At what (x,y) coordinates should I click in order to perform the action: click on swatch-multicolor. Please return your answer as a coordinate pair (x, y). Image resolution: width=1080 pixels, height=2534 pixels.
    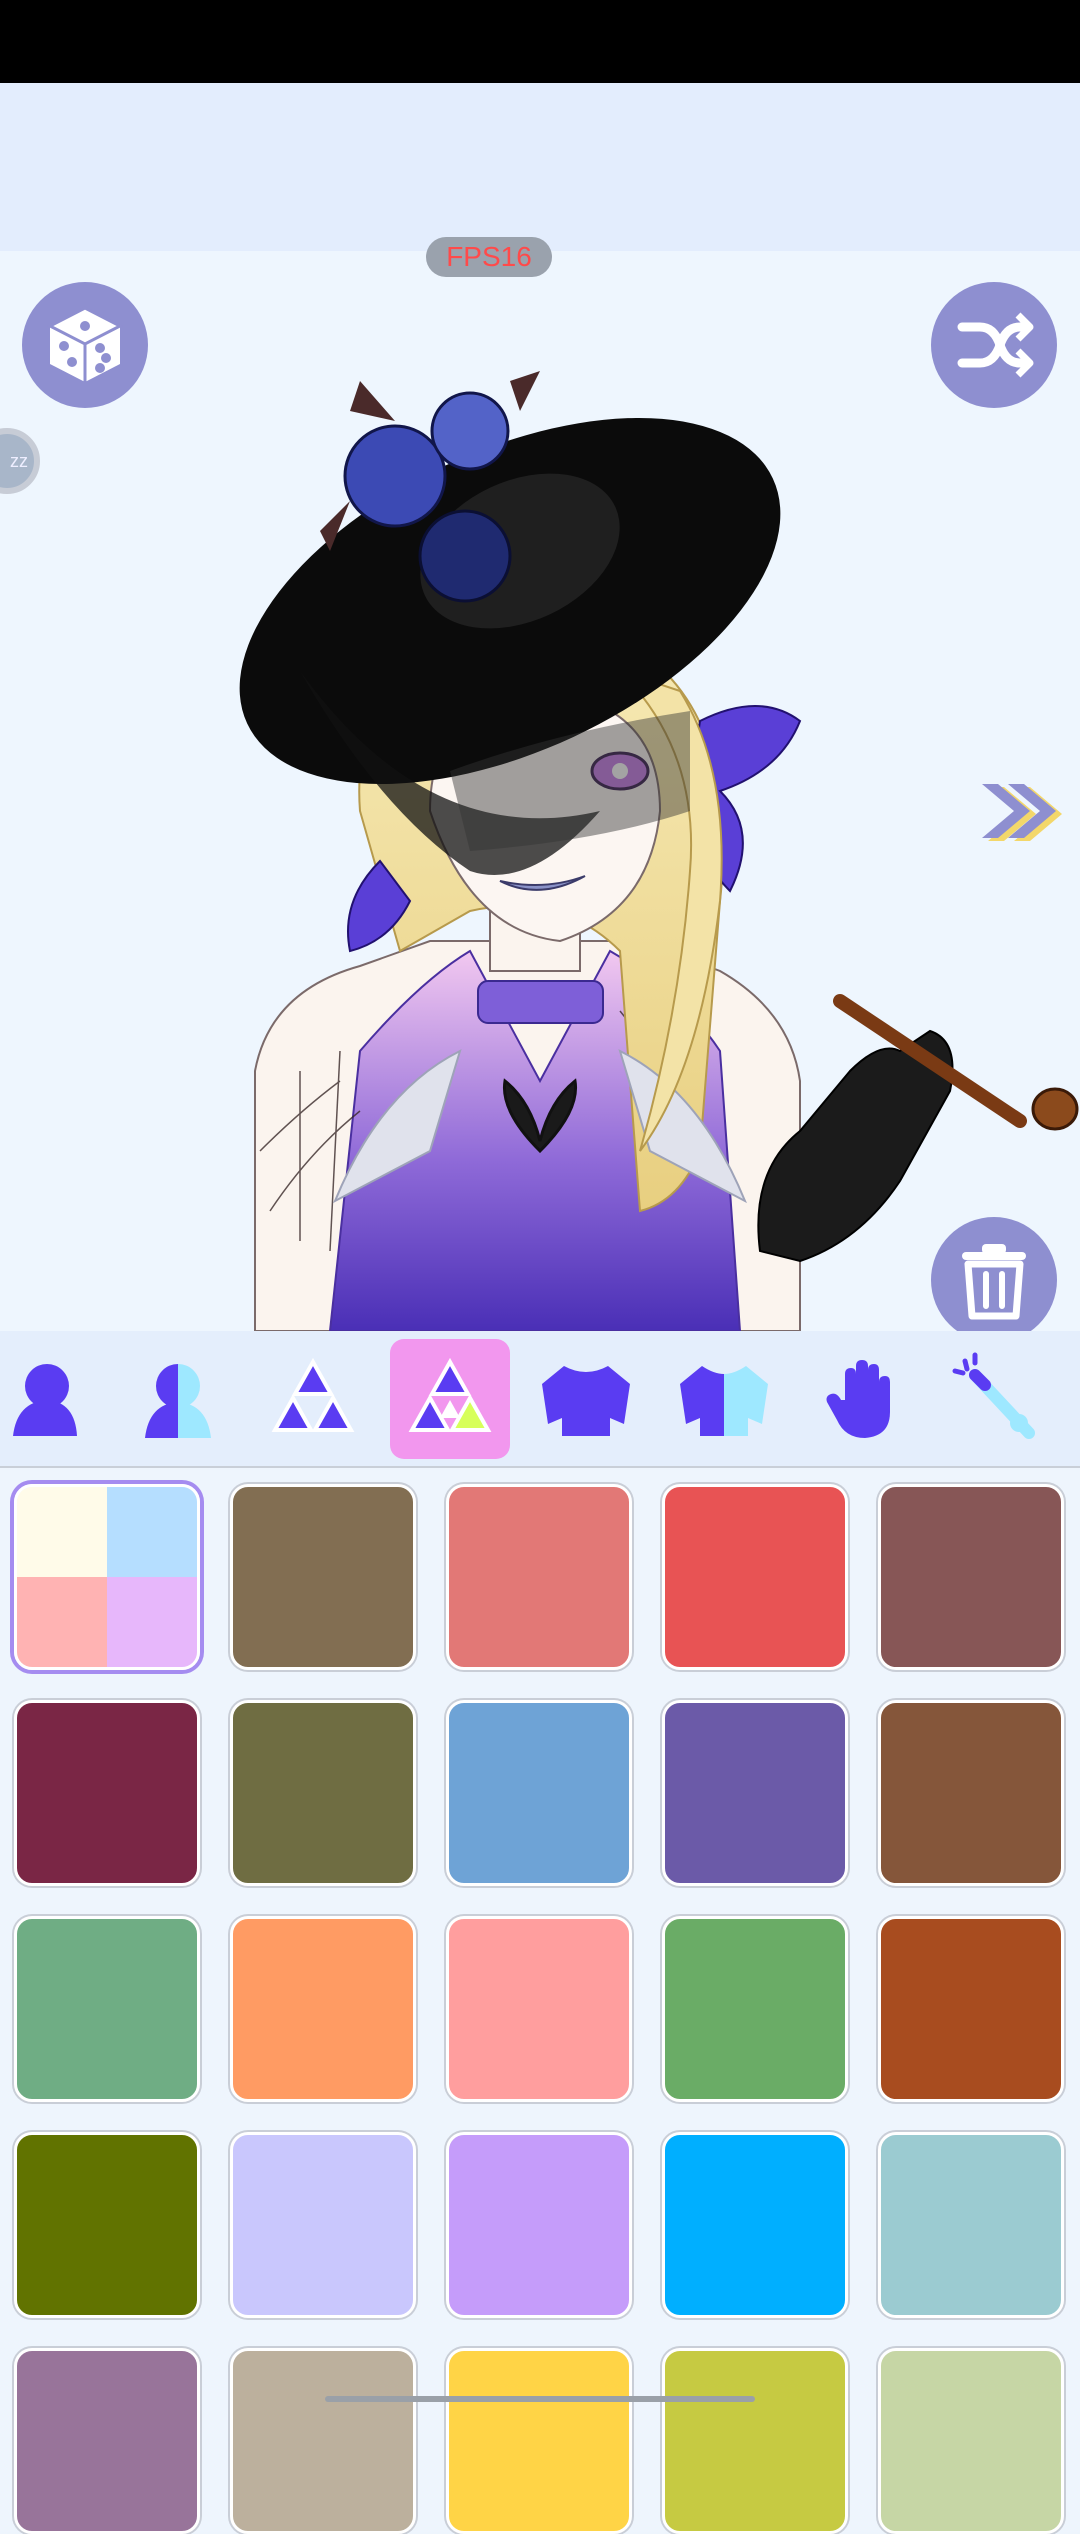
    Looking at the image, I should click on (107, 1577).